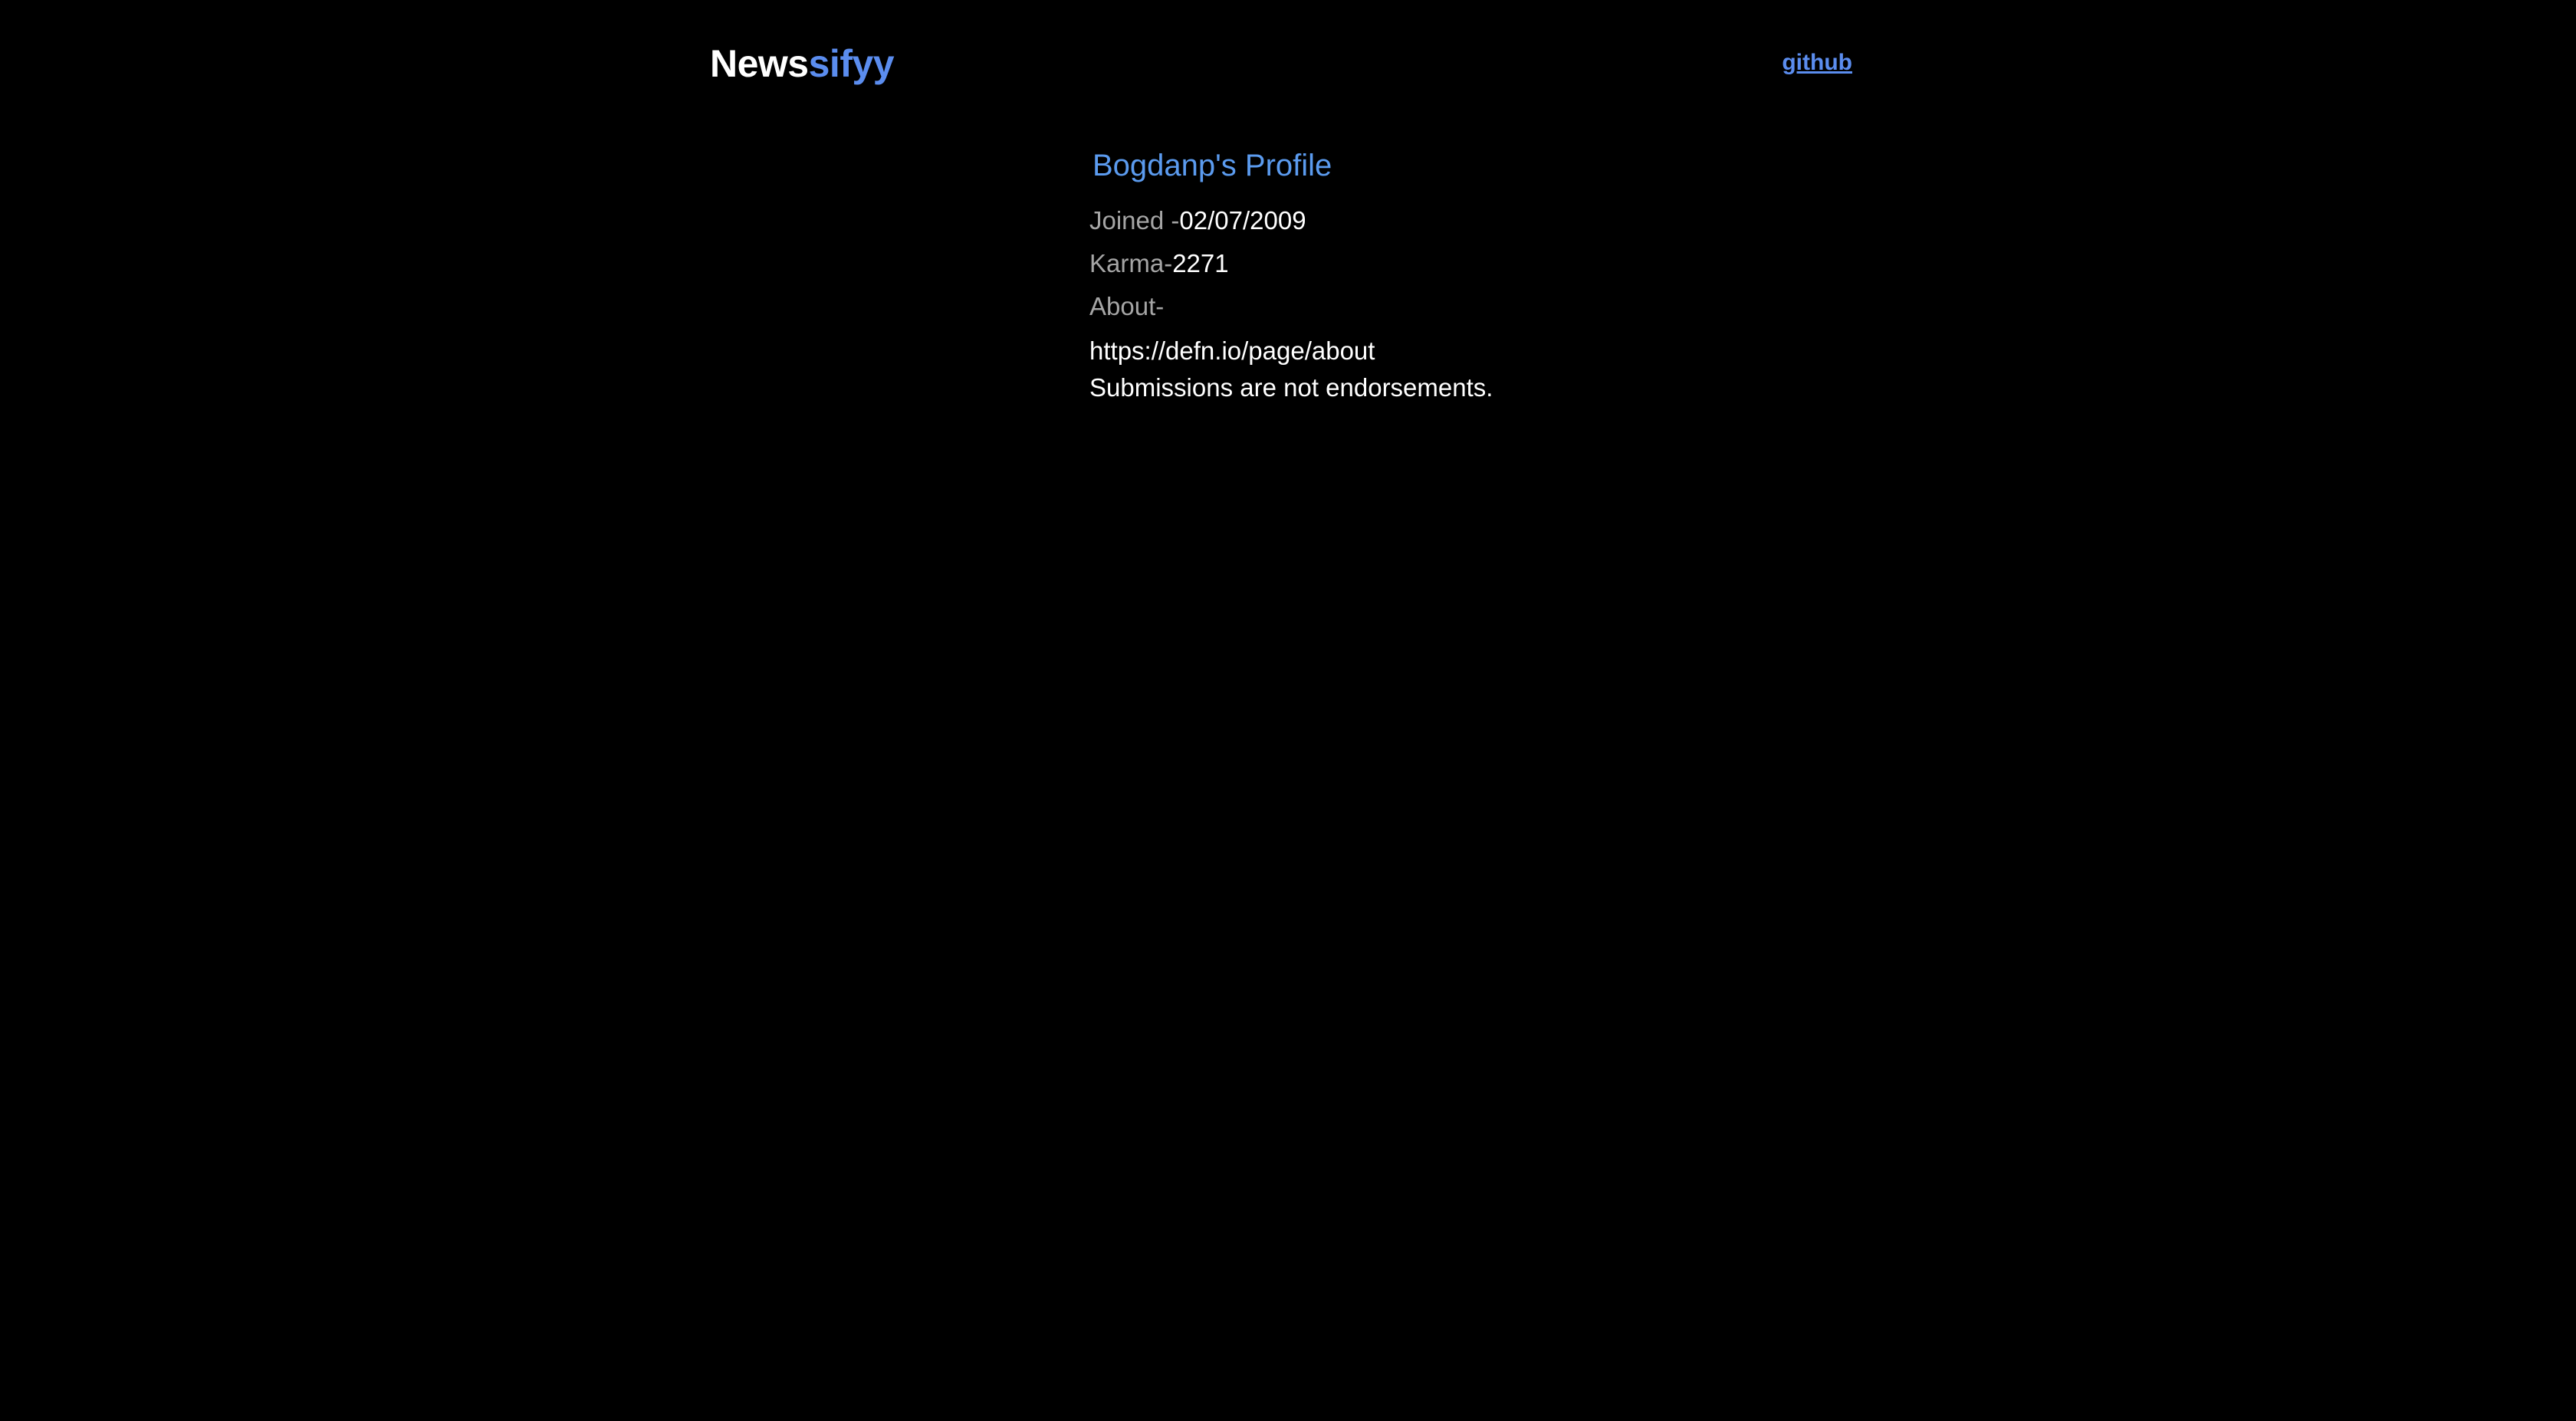 Image resolution: width=2576 pixels, height=1421 pixels. I want to click on github-link: github, so click(1817, 63).